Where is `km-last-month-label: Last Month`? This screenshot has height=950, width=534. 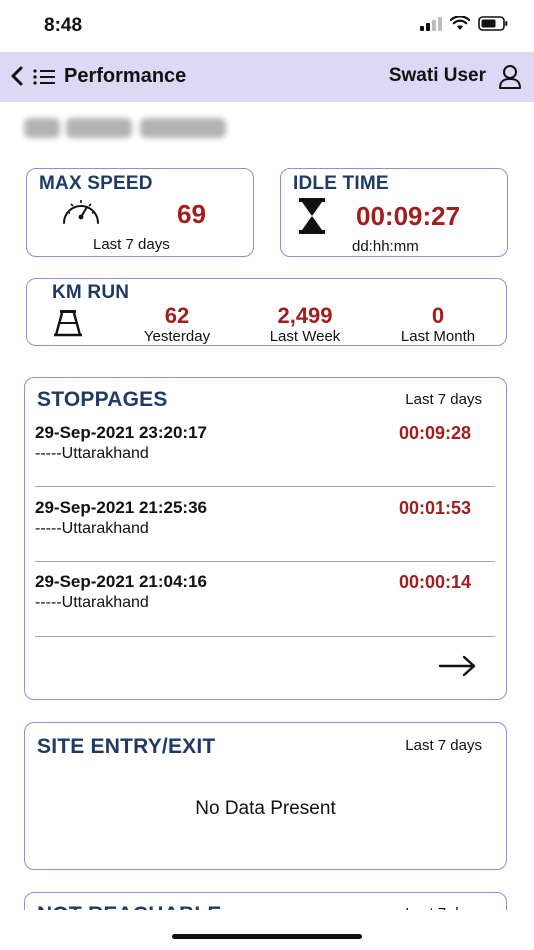 km-last-month-label: Last Month is located at coordinates (438, 336).